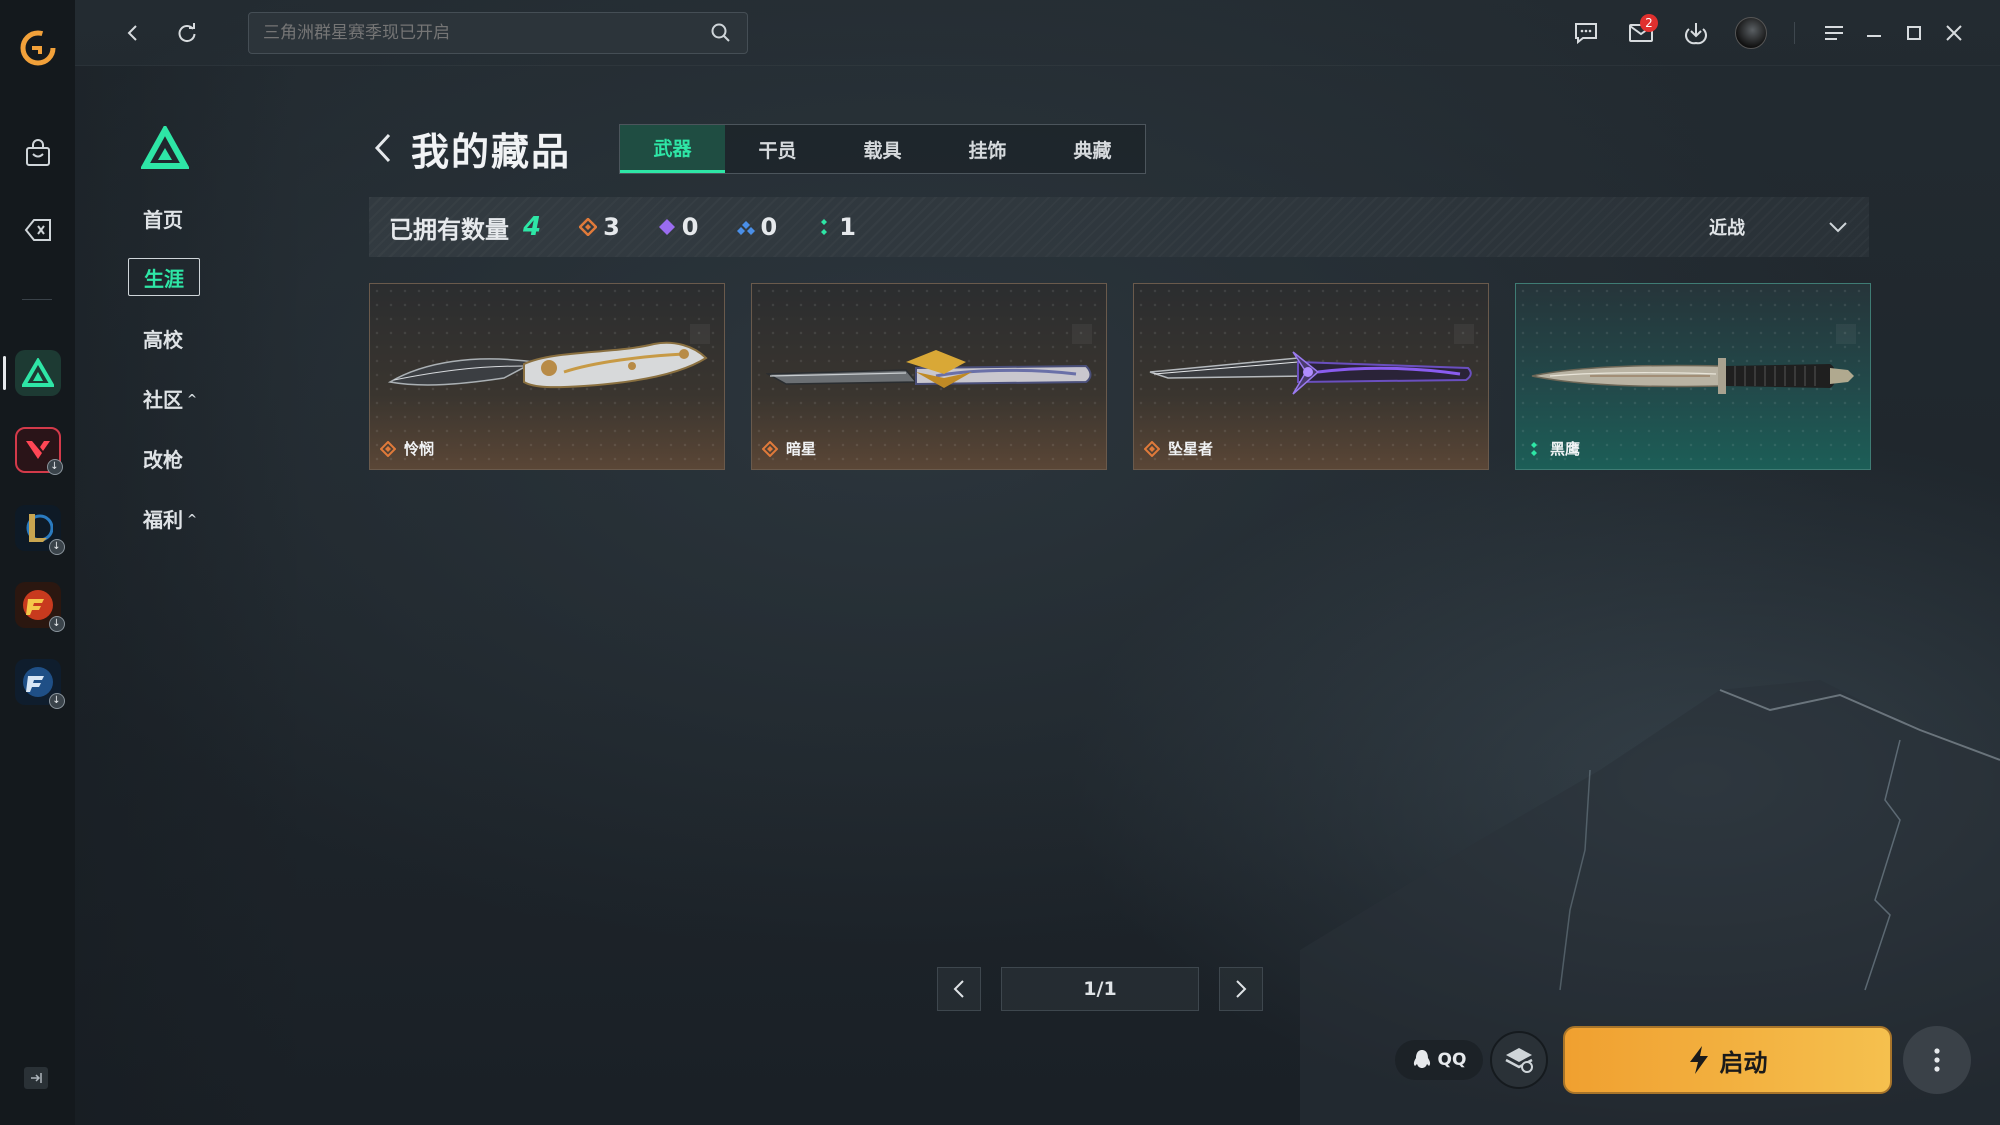  Describe the element at coordinates (1092, 149) in the screenshot. I see `tab-collectibles: 典藏` at that location.